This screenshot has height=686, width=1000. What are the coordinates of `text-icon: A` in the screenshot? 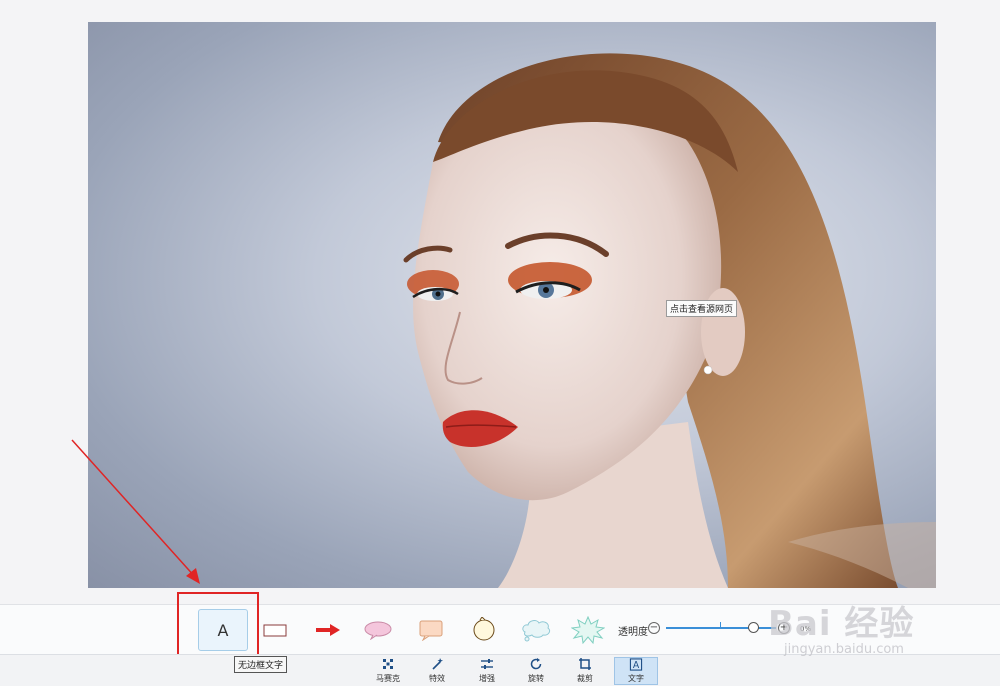 It's located at (636, 664).